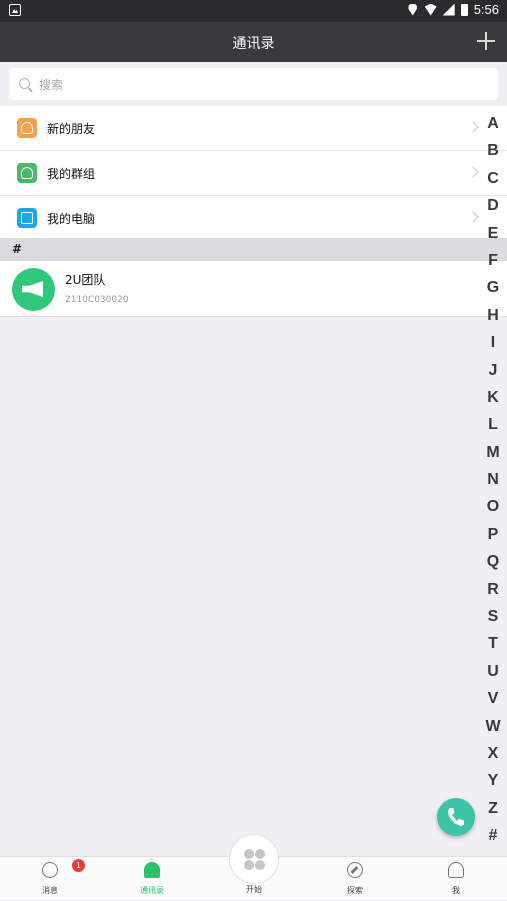 The width and height of the screenshot is (507, 901). Describe the element at coordinates (50, 870) in the screenshot. I see `chat-bubble-icon` at that location.